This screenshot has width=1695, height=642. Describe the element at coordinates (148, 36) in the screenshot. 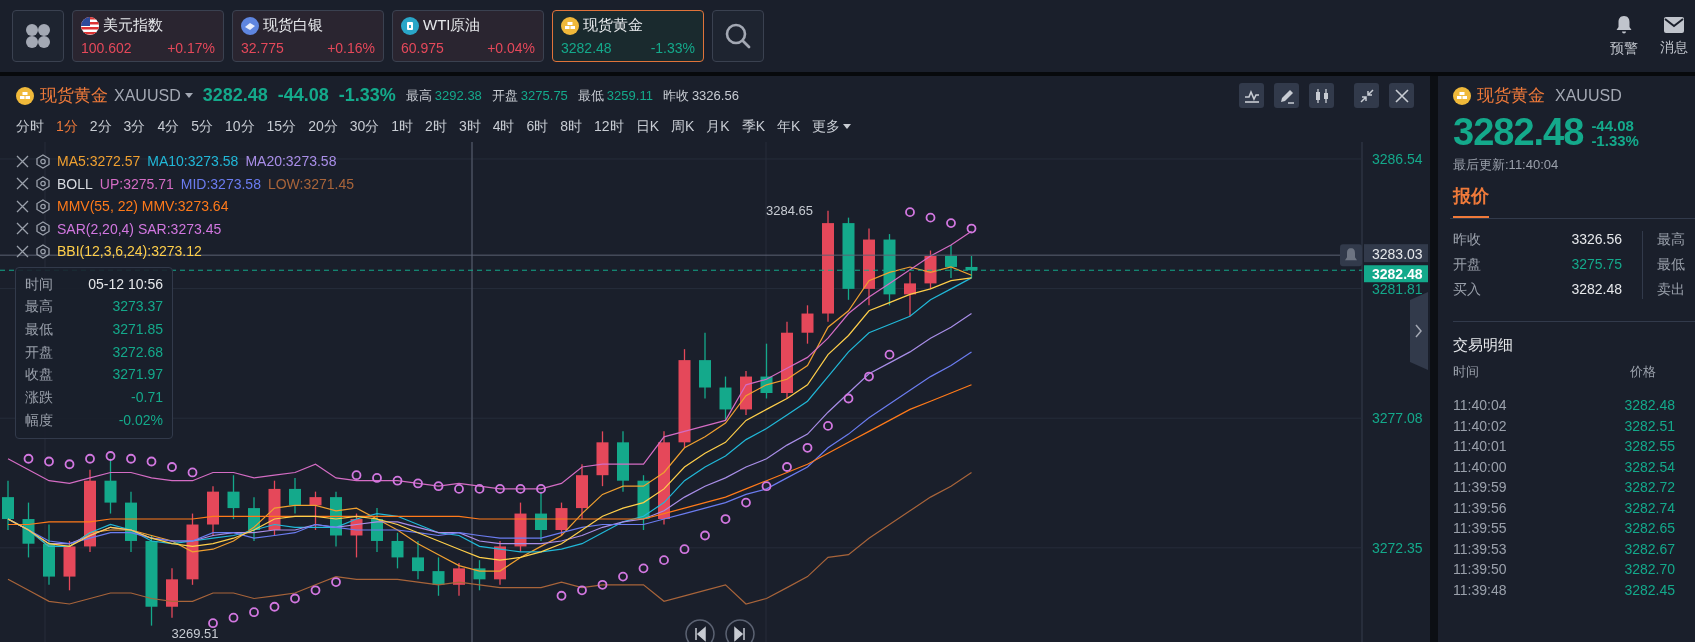

I see `quote-card: 美元指数 100.602 +0.17%` at that location.